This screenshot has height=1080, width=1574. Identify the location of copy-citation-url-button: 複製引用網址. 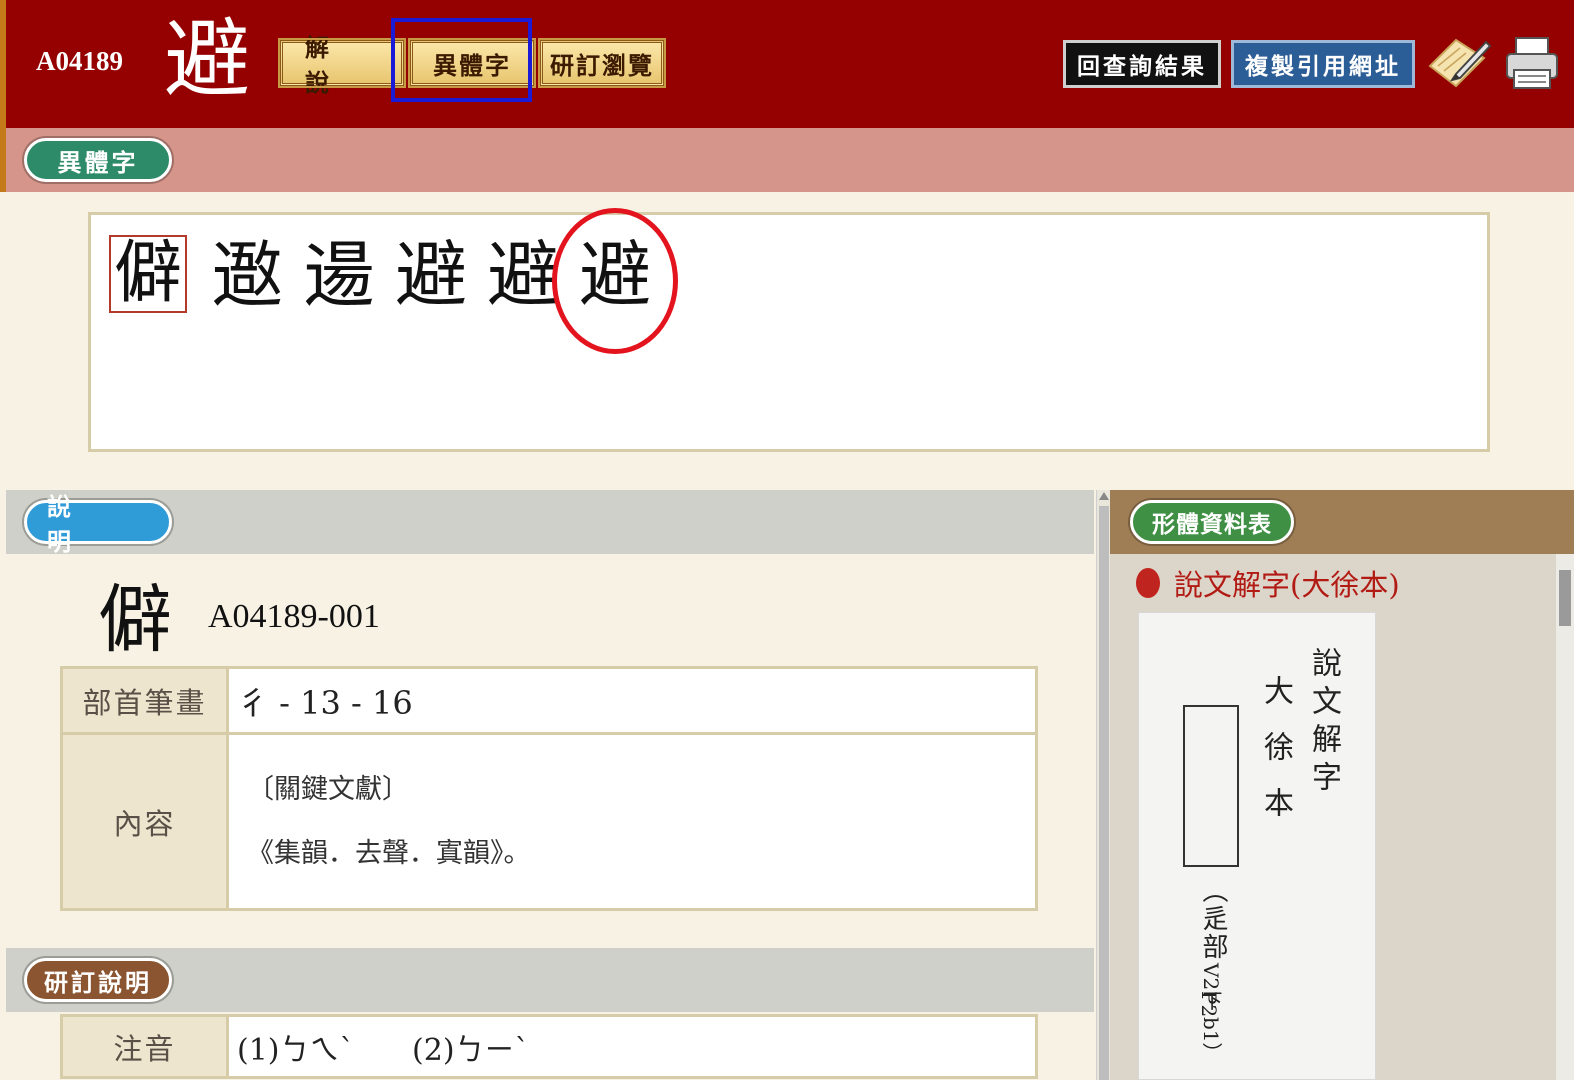
(1323, 64).